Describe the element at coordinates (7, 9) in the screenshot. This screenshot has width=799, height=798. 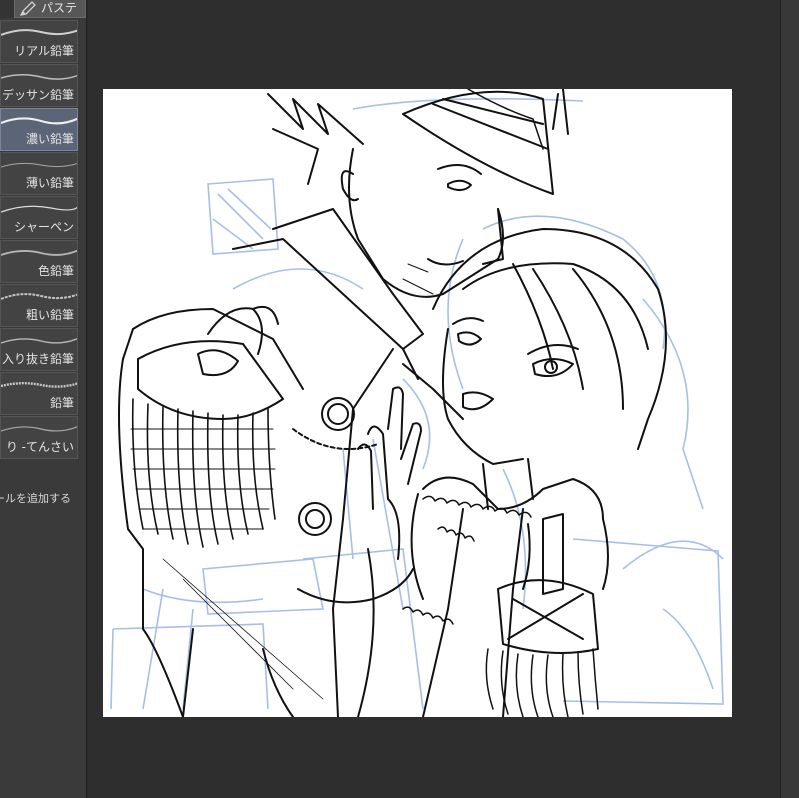
I see `panel-strip` at that location.